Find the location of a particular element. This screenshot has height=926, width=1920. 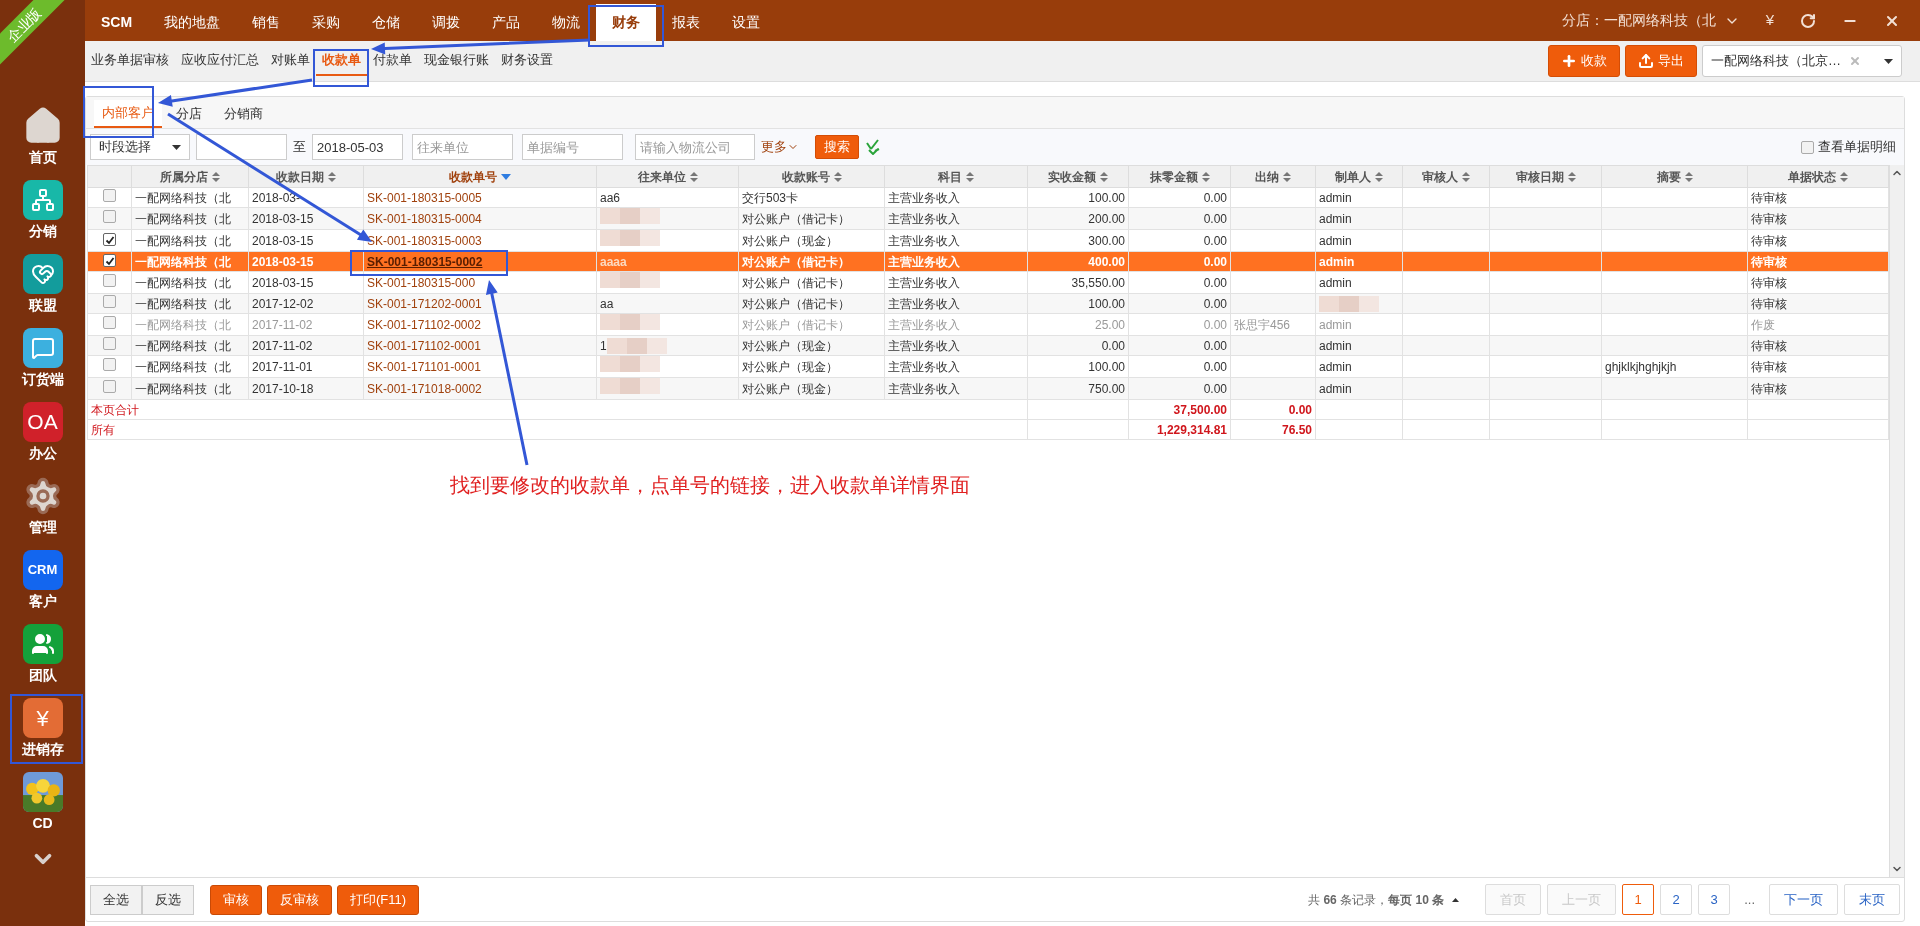

sidebar-item: 团队 is located at coordinates (42, 675).